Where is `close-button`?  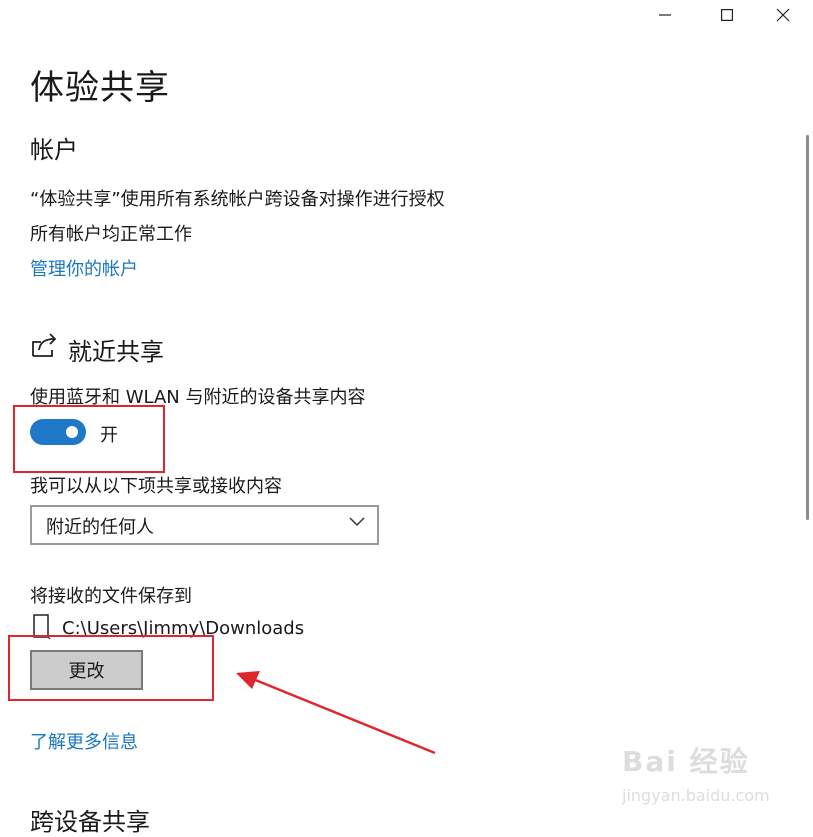
close-button is located at coordinates (783, 15).